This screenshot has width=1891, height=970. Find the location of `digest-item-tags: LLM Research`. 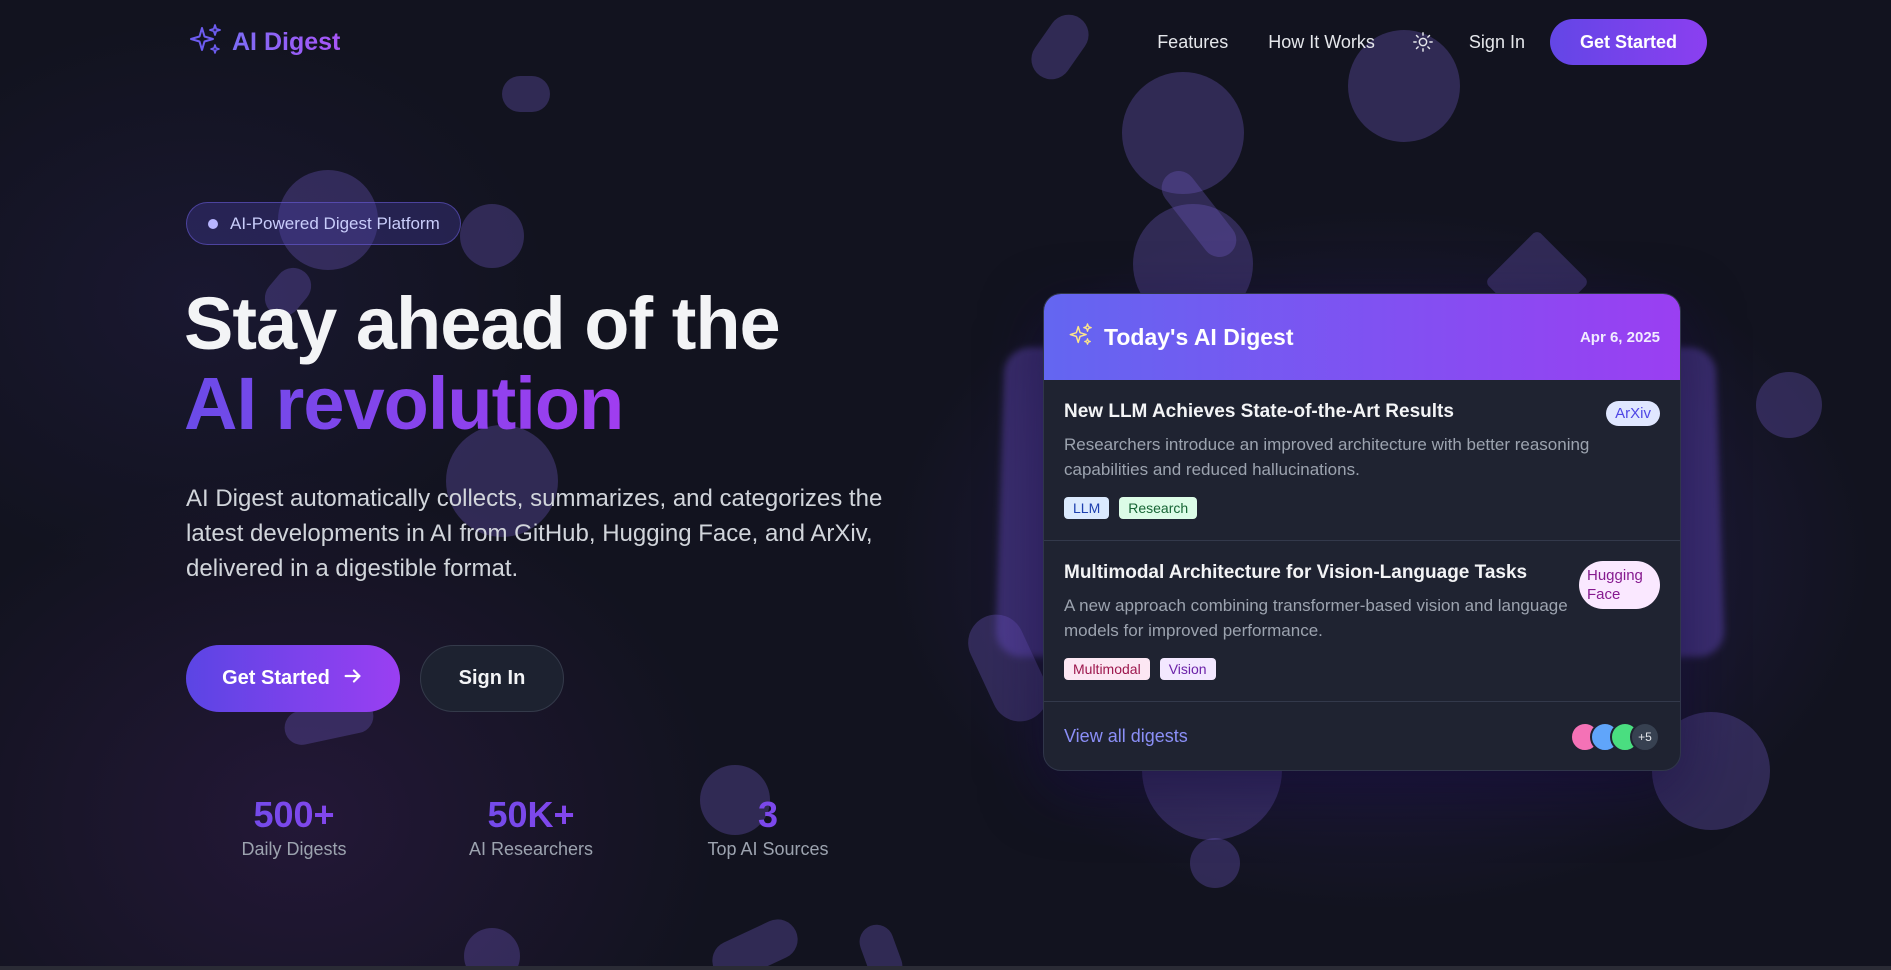

digest-item-tags: LLM Research is located at coordinates (1131, 508).